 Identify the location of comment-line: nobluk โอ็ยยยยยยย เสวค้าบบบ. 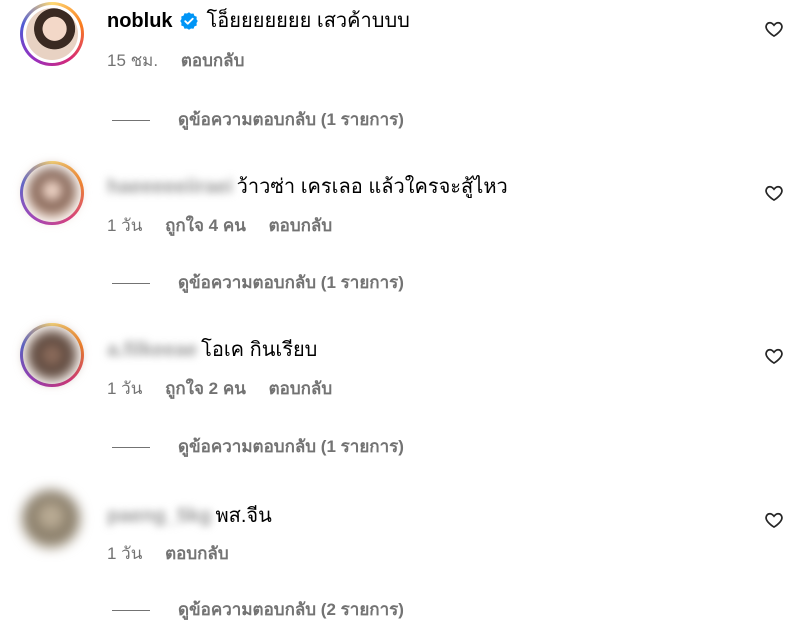
(258, 21).